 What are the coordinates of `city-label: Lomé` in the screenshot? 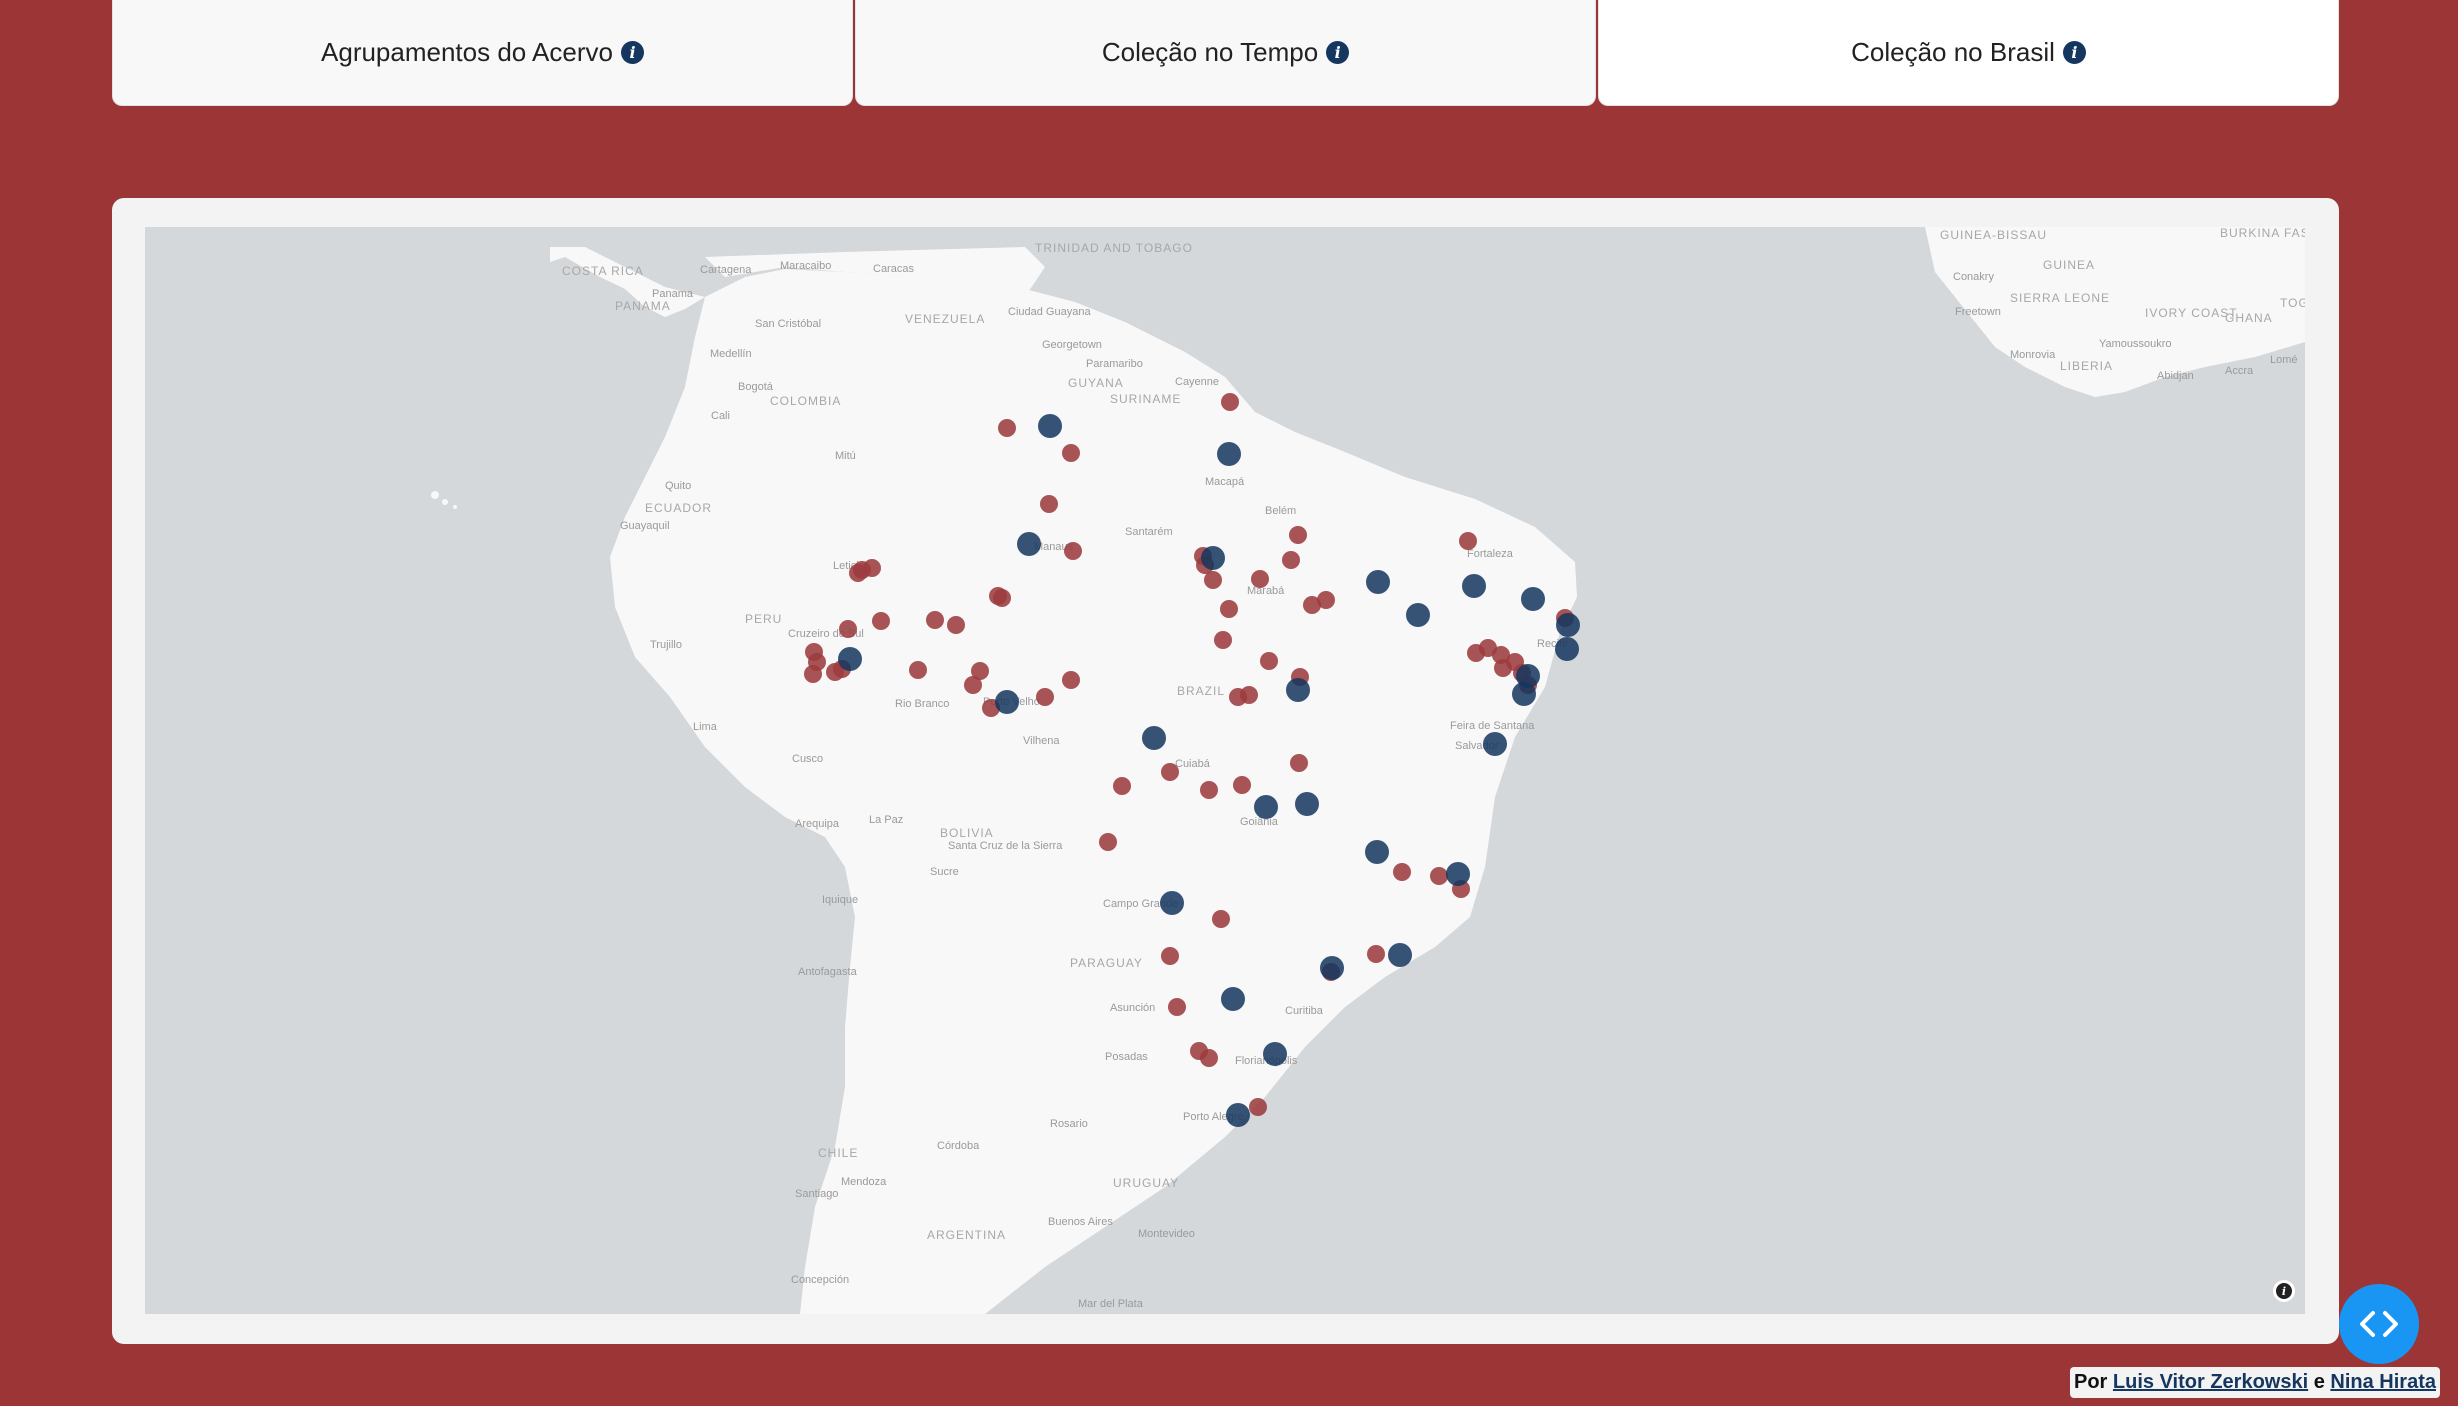 It's located at (2284, 360).